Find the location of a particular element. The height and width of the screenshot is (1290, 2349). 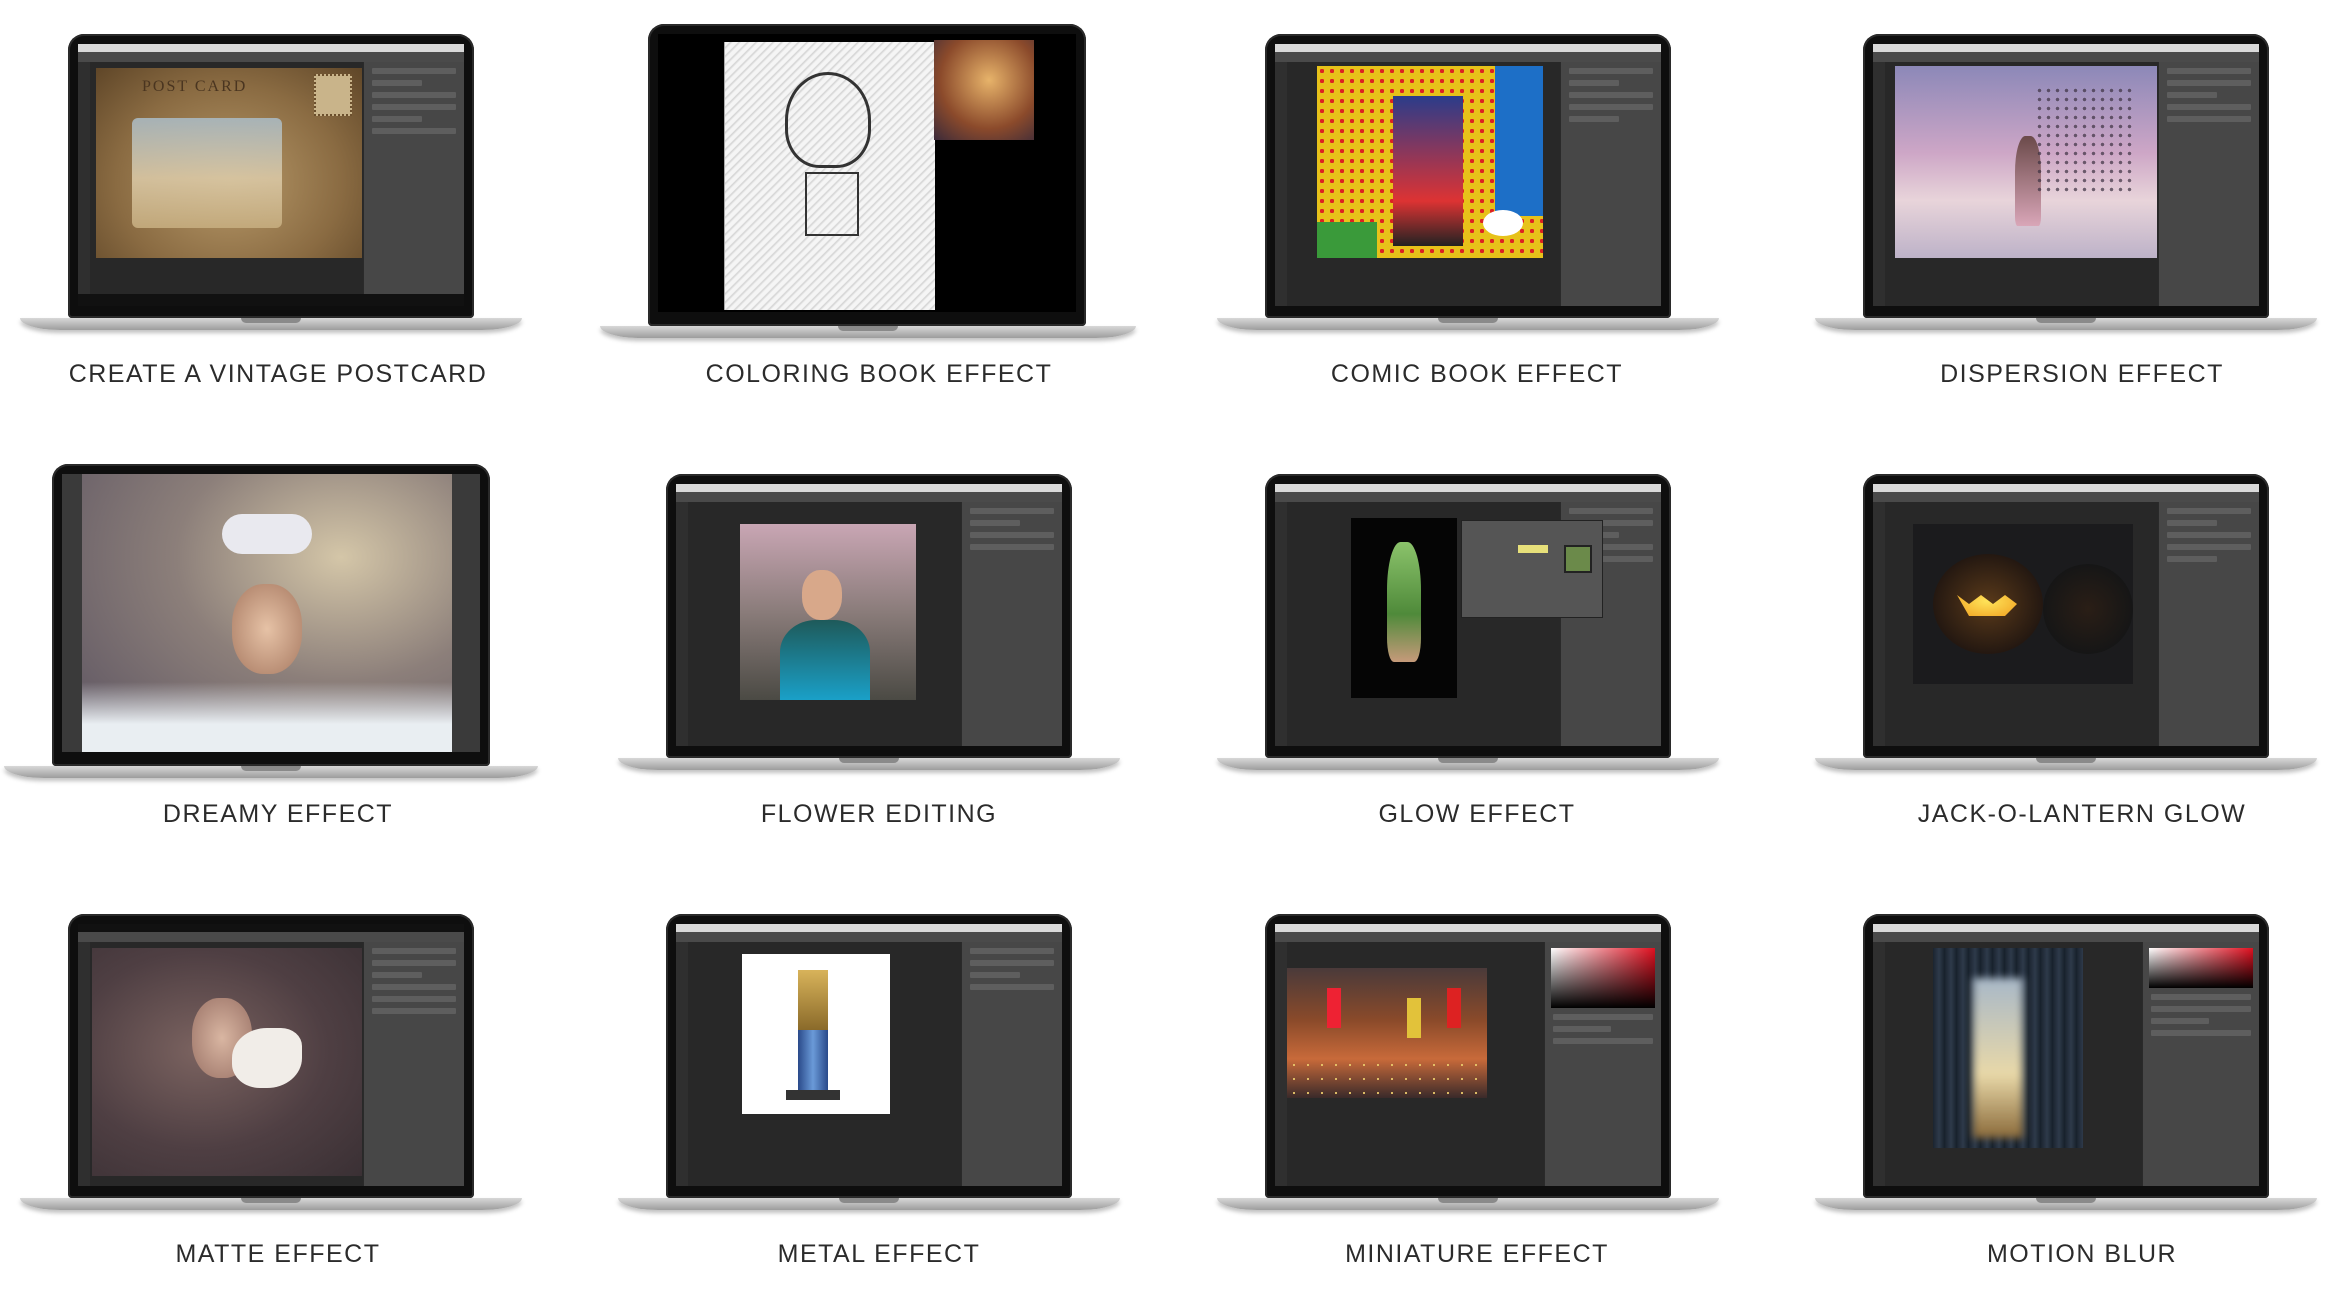

tutorial-title: CREATE A VINTAGE POSTCARD is located at coordinates (279, 374).